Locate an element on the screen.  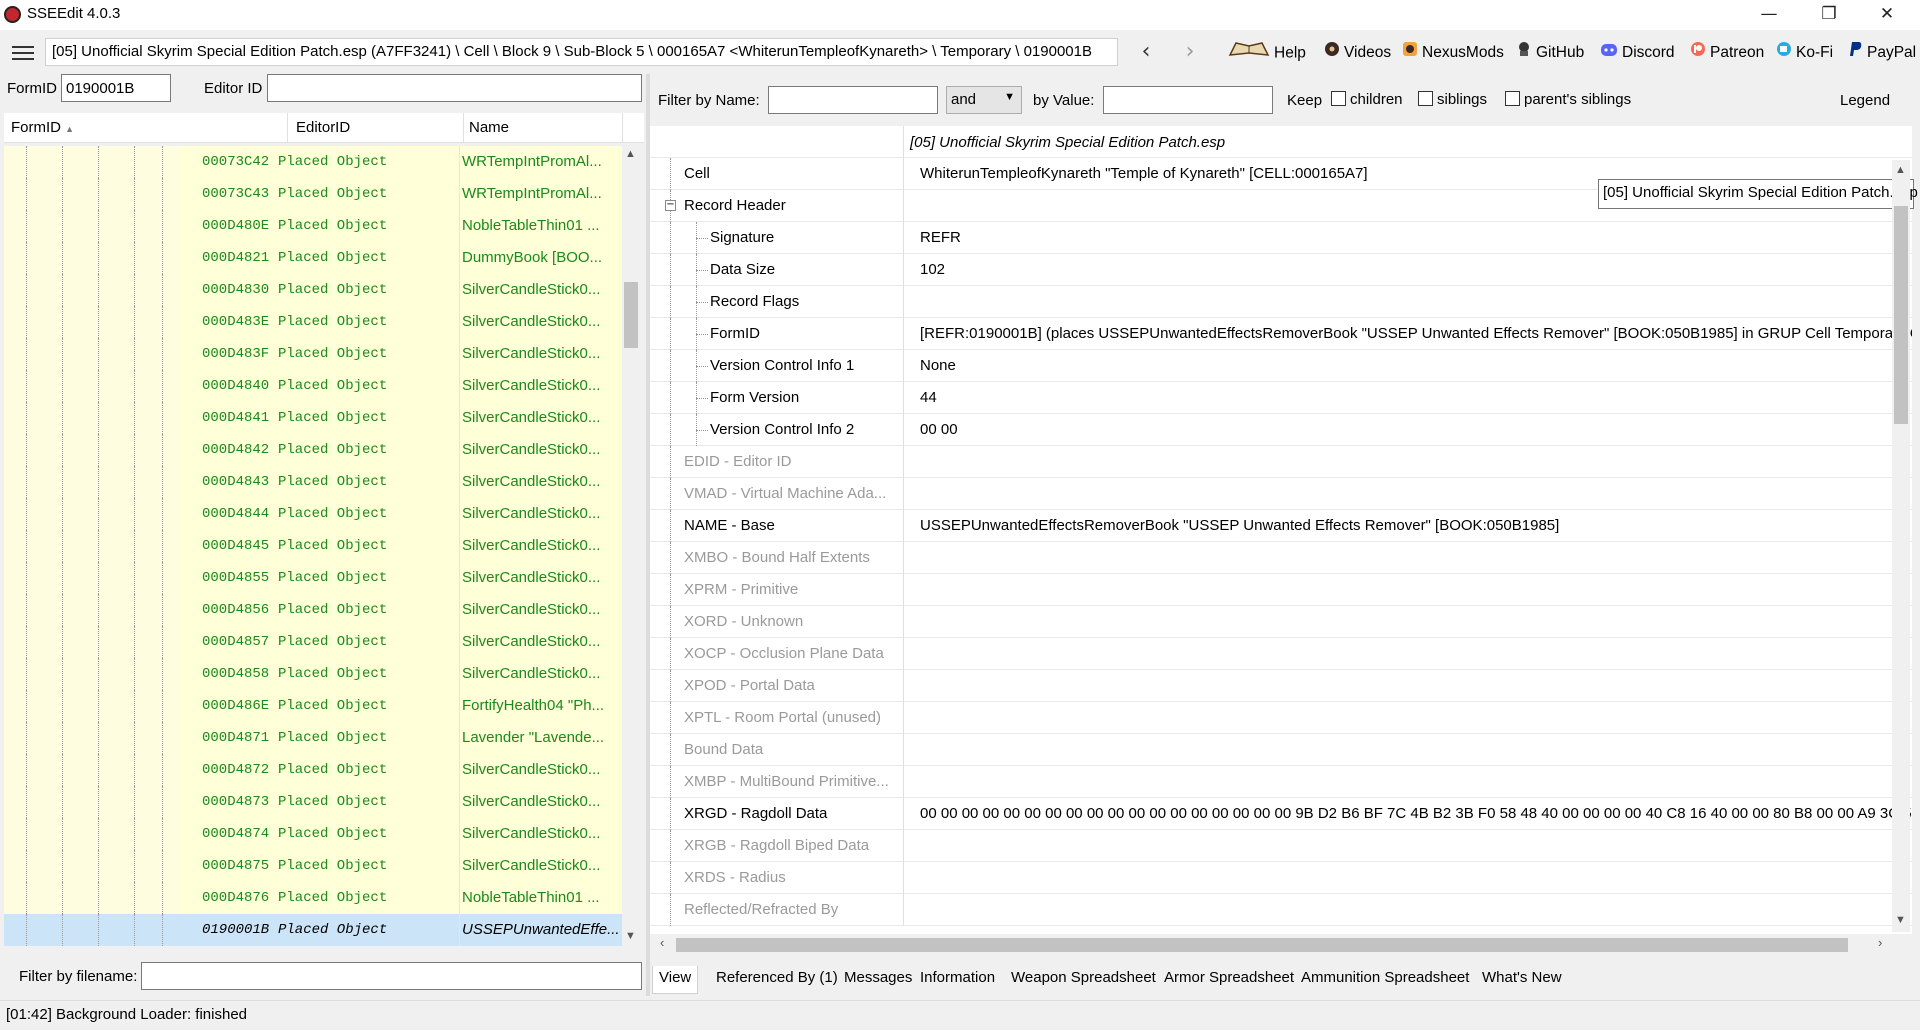
record-view-vscroll-thumb is located at coordinates (1901, 315).